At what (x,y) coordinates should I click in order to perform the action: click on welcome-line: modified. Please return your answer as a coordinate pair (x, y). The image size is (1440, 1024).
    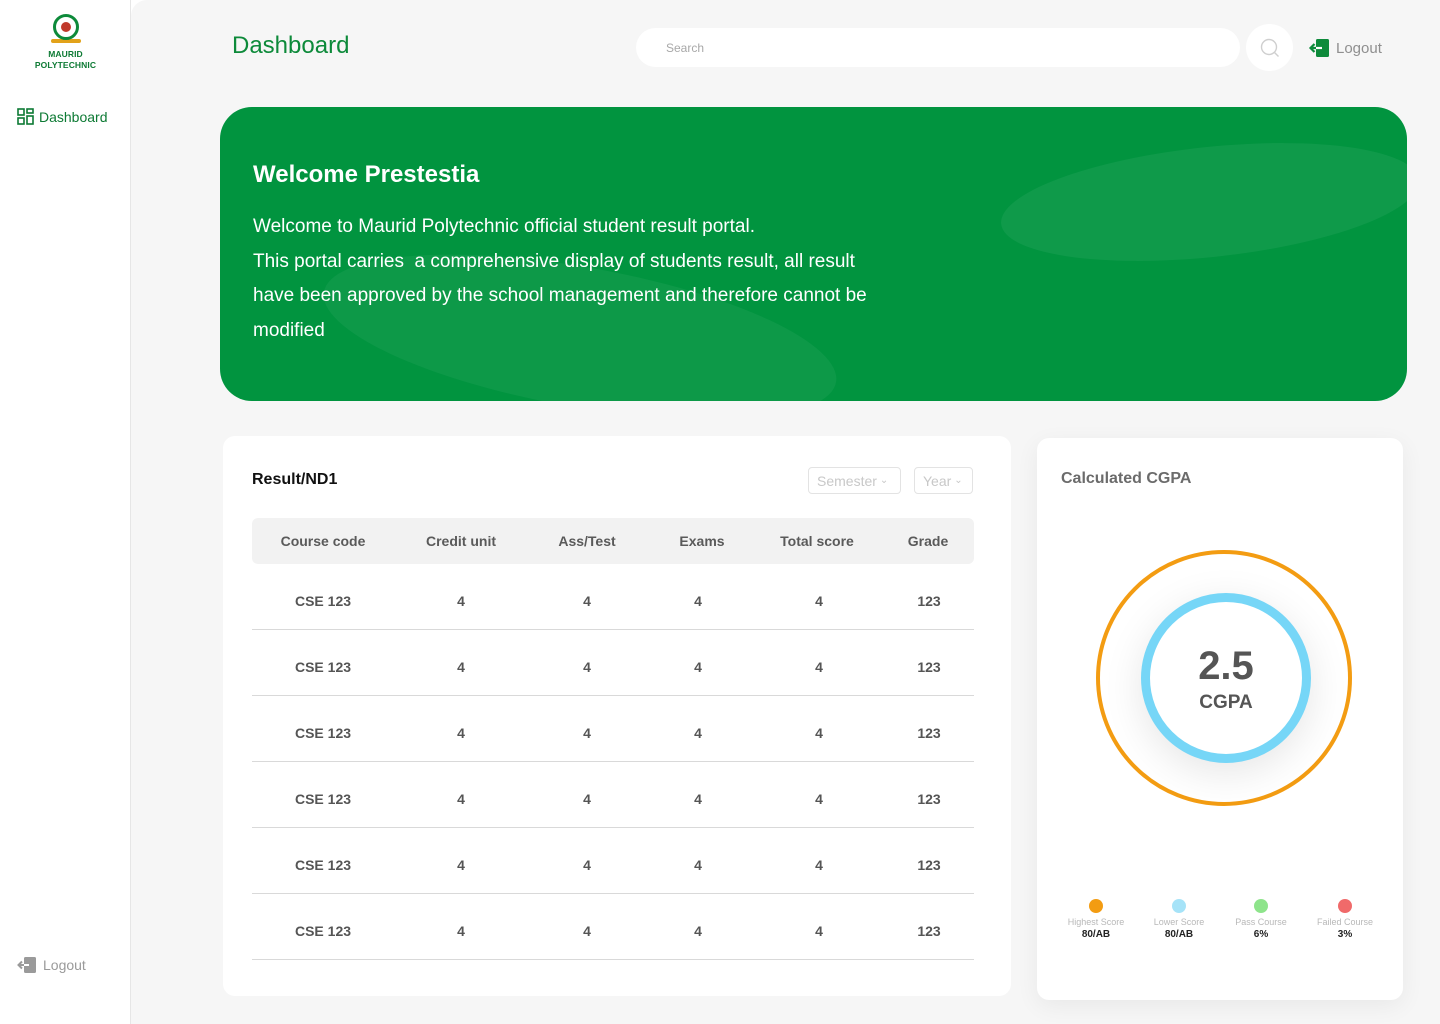
    Looking at the image, I should click on (289, 330).